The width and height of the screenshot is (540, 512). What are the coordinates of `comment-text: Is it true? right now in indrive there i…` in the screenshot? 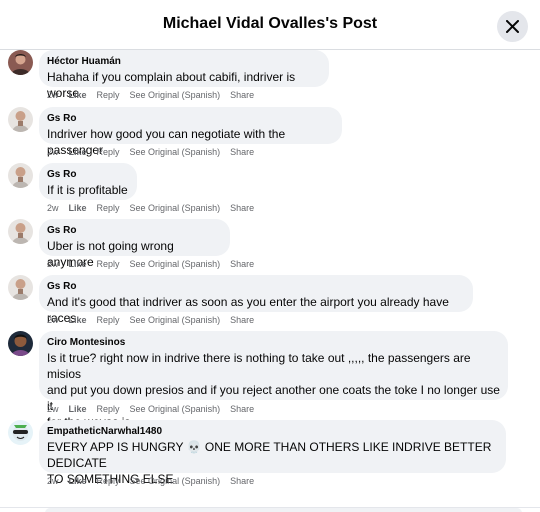 It's located at (273, 390).